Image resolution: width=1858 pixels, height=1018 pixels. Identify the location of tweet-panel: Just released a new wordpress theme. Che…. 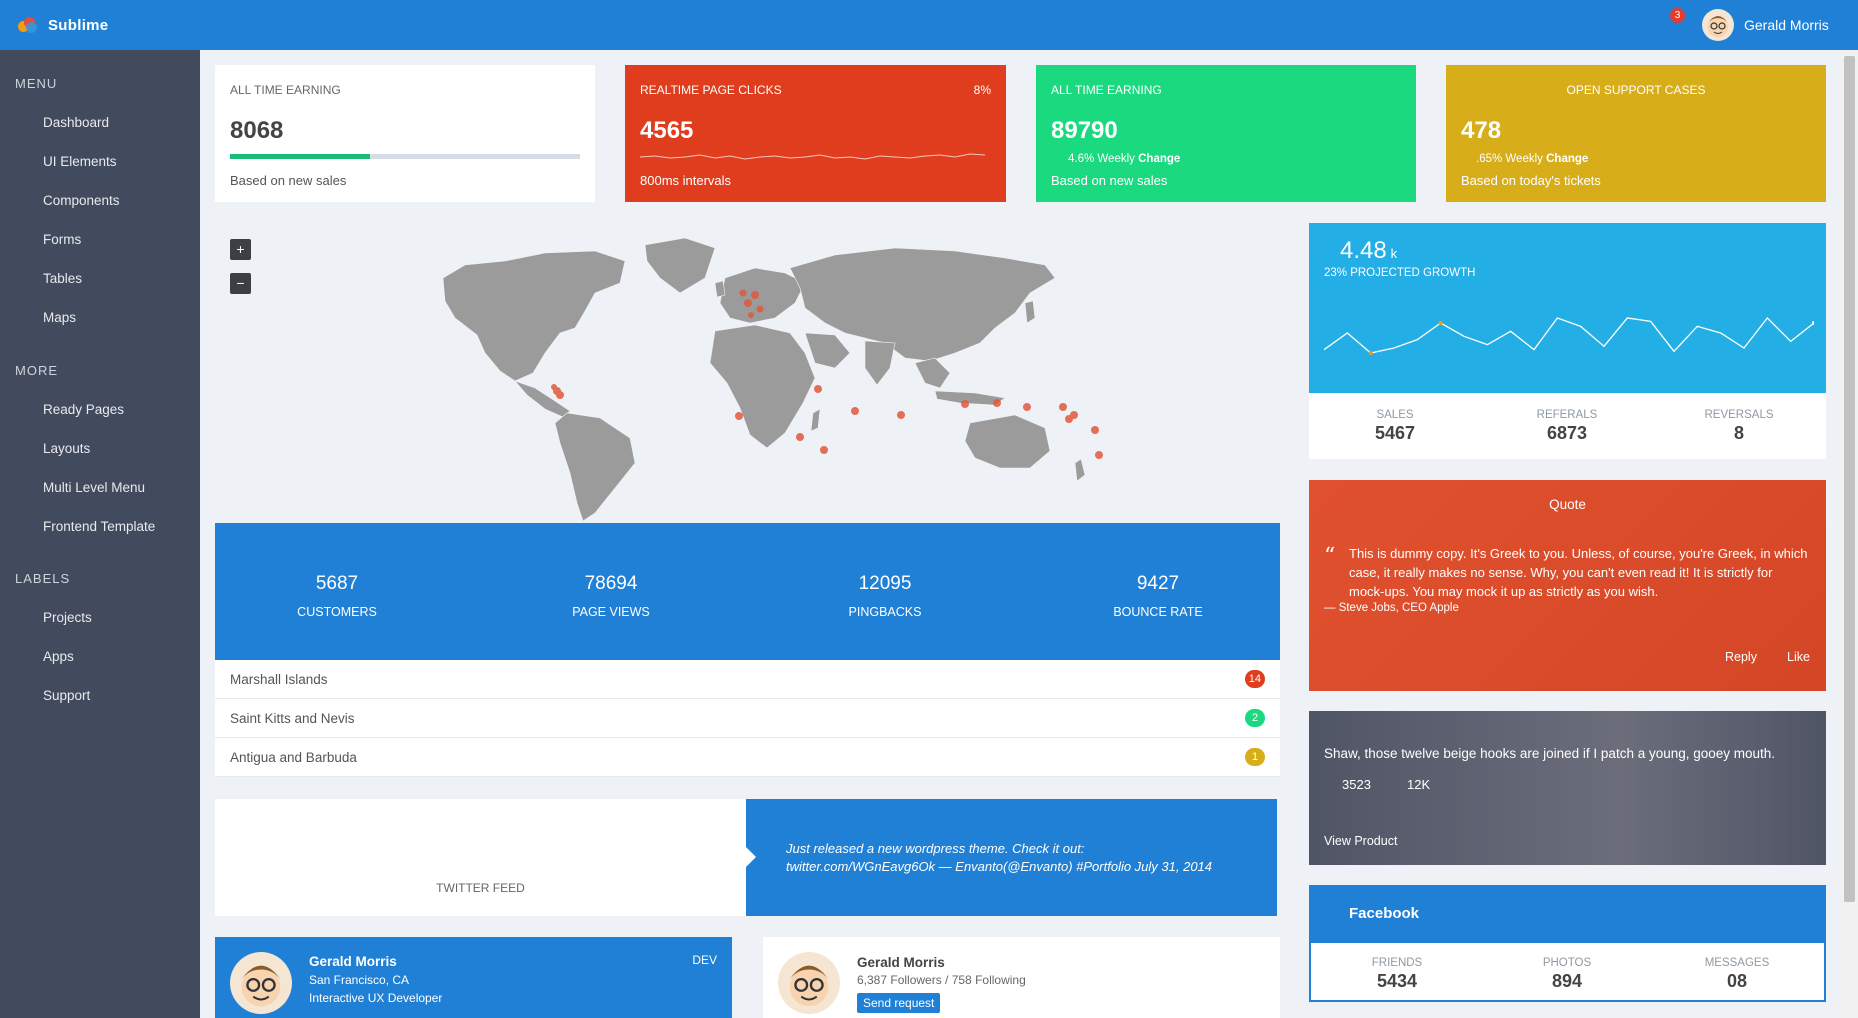
(1011, 857).